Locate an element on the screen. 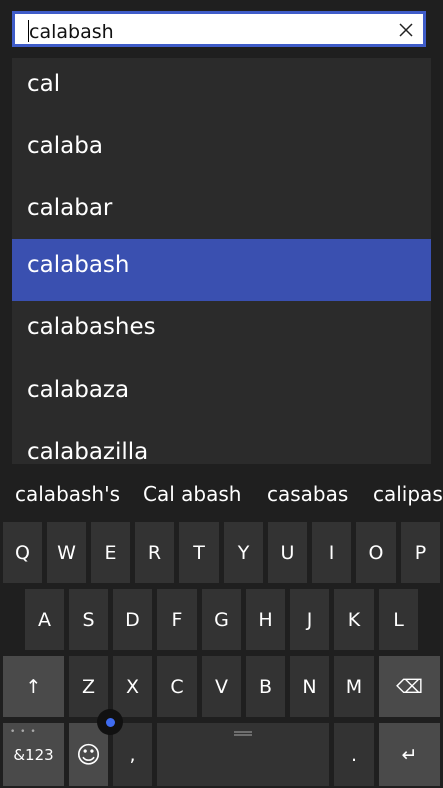 The width and height of the screenshot is (443, 788). key-f: F is located at coordinates (177, 619).